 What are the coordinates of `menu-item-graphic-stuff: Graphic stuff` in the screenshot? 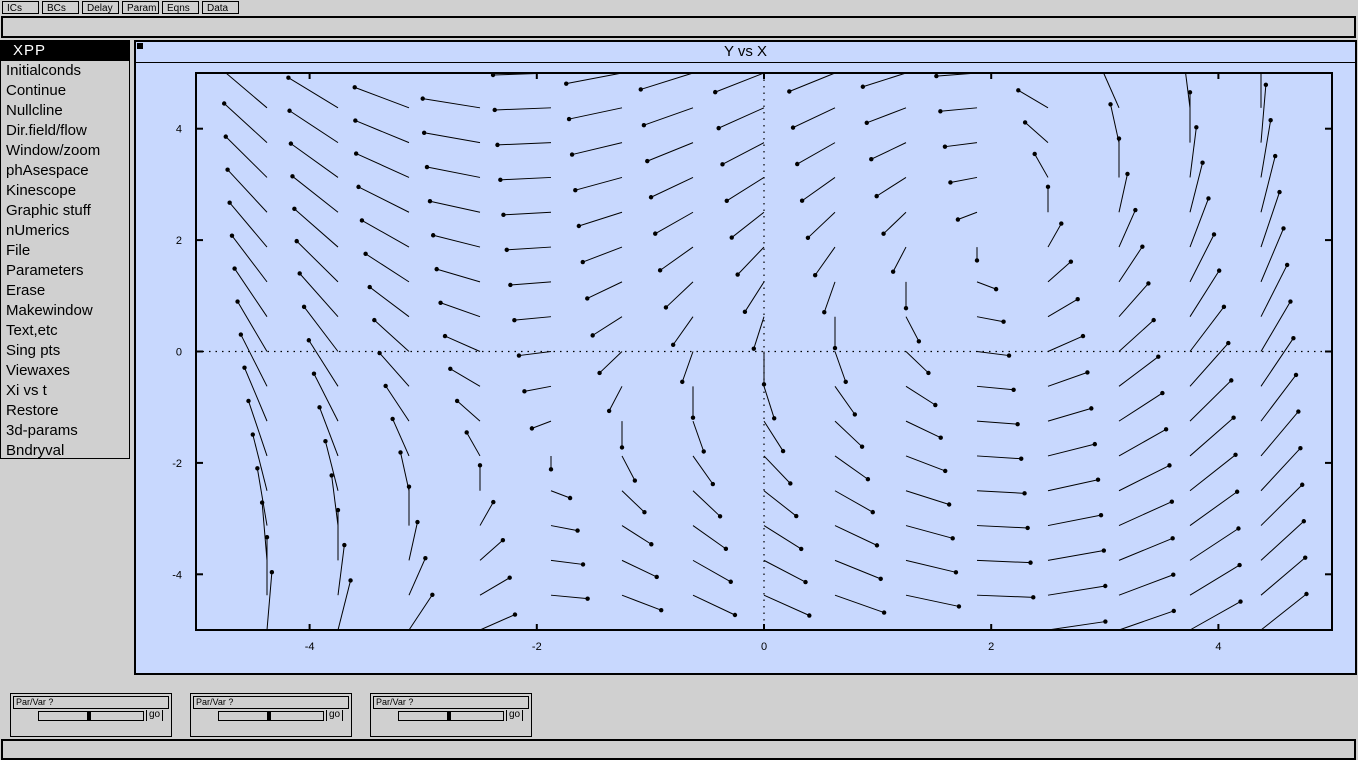 It's located at (65, 211).